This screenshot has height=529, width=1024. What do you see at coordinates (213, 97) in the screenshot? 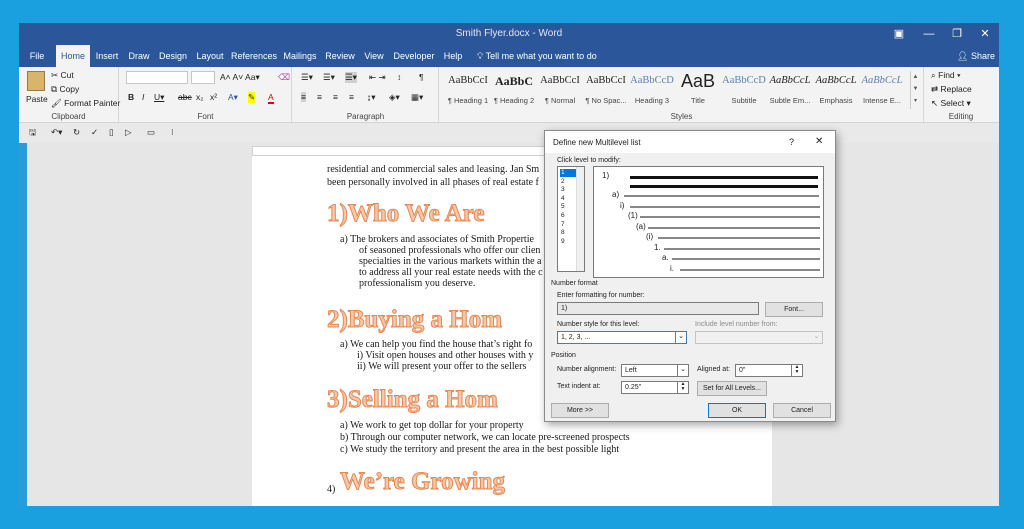
I see `superscript-icon: x²` at bounding box center [213, 97].